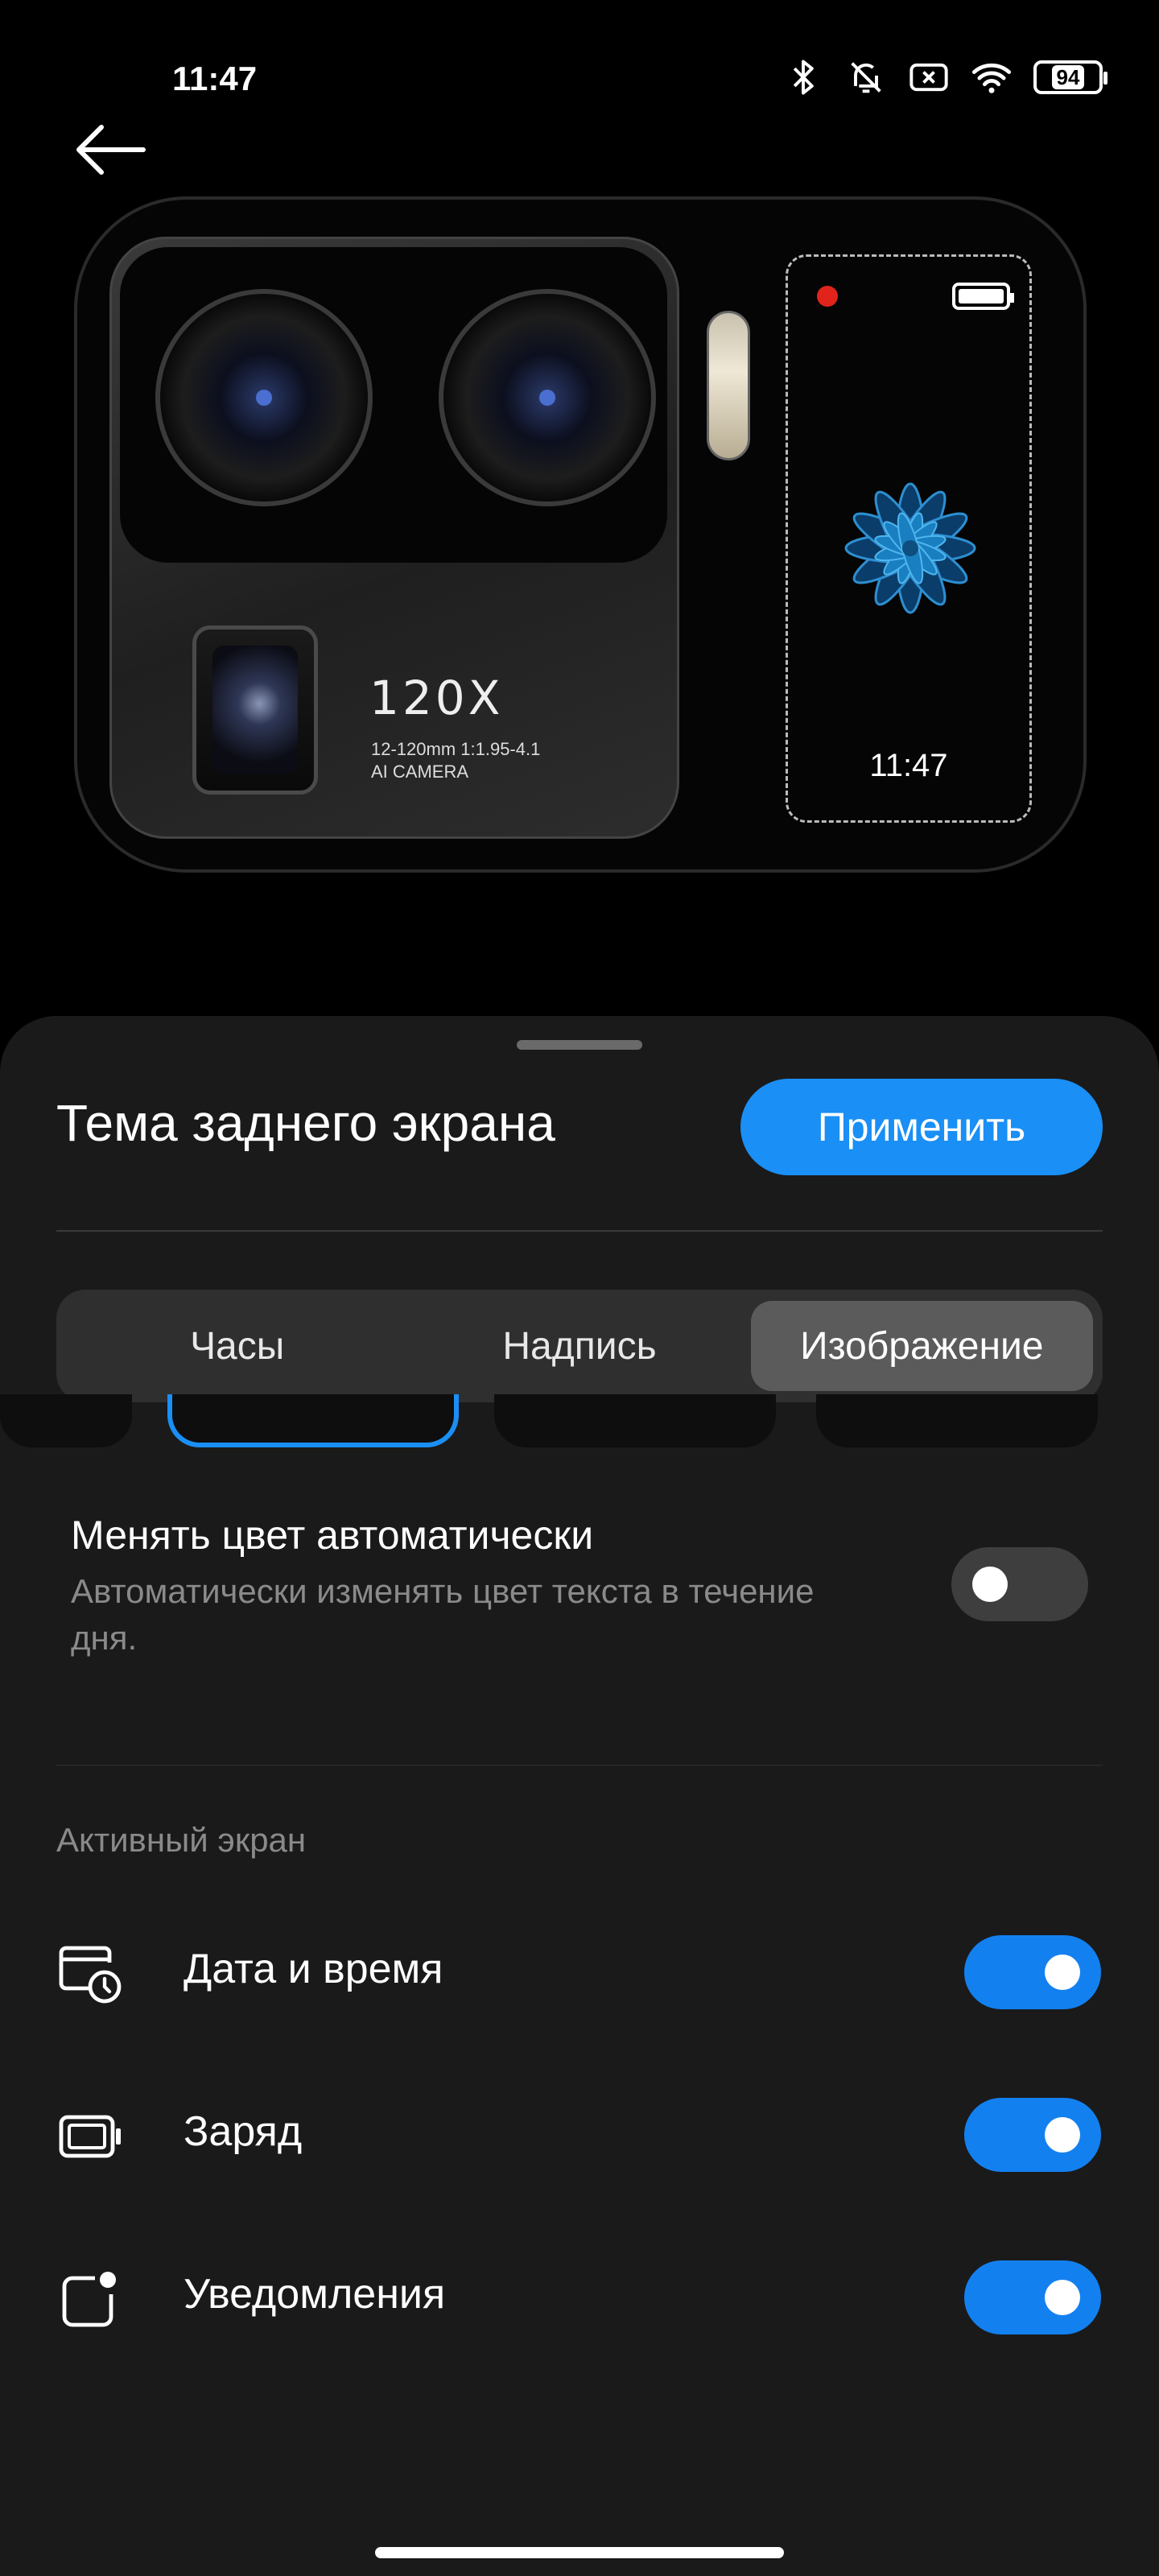 This screenshot has width=1159, height=2576. I want to click on camera-module: 120X 12-120mm 1:1.95-4.1 AI CAMERA, so click(394, 538).